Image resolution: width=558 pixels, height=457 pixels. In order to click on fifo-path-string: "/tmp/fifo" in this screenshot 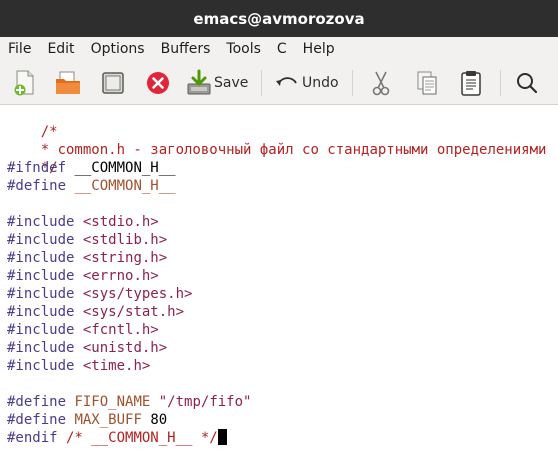, I will do `click(205, 402)`.